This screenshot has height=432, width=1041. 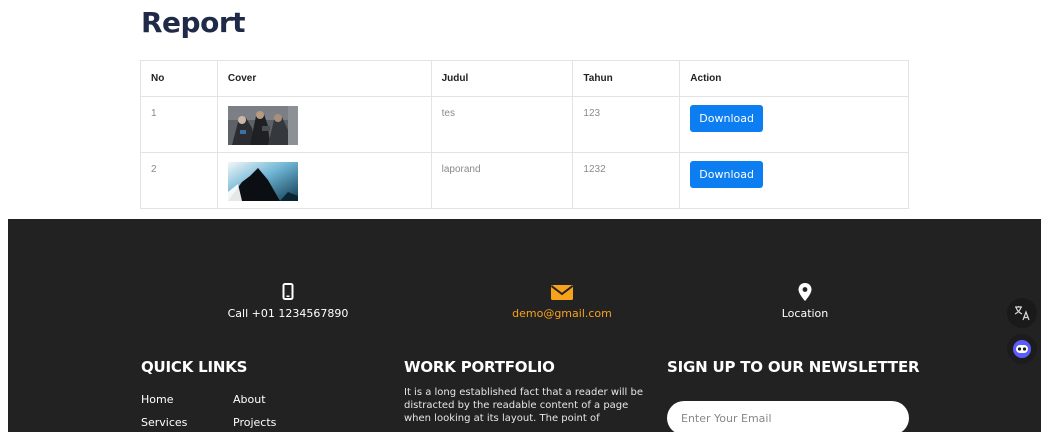 What do you see at coordinates (288, 313) in the screenshot?
I see `phone-text: Call +01 1234567890` at bounding box center [288, 313].